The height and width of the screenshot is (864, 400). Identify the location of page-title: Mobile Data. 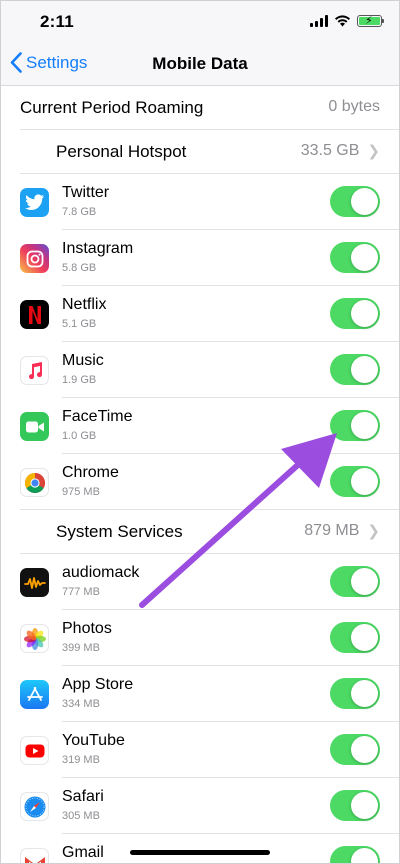
(200, 63).